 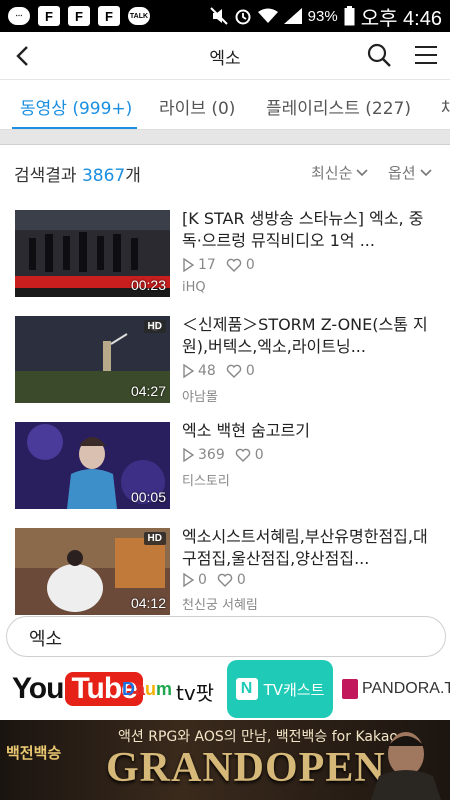 What do you see at coordinates (92, 465) in the screenshot?
I see `video-thumbnail: 00:05` at bounding box center [92, 465].